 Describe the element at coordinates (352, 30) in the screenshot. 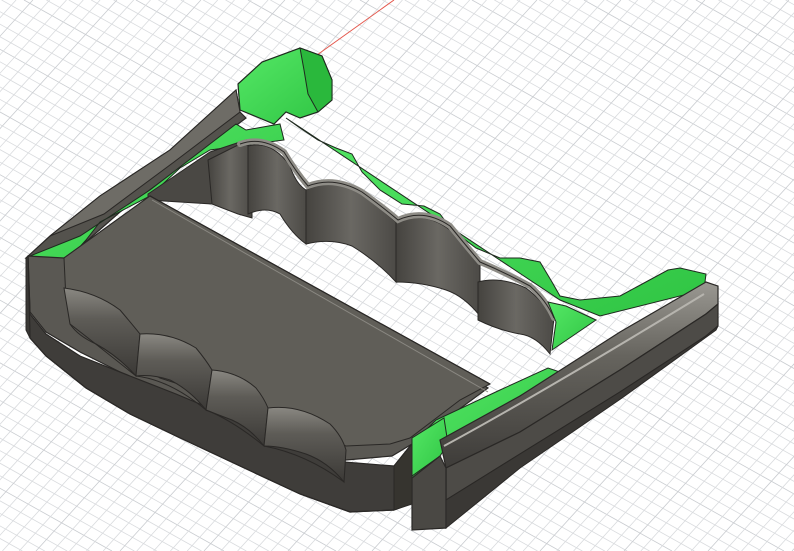

I see `origin-axis-line` at that location.